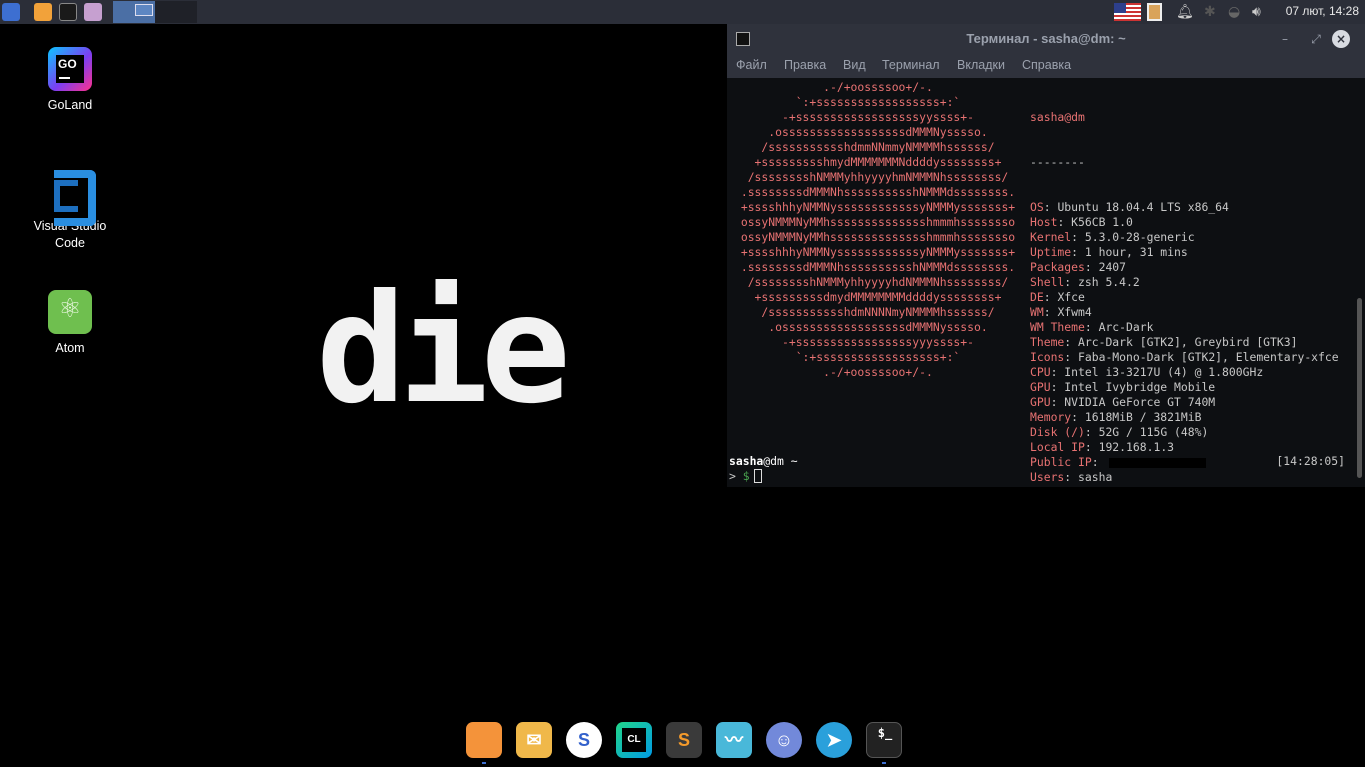  Describe the element at coordinates (43, 12) in the screenshot. I see `firefox-launcher-icon` at that location.